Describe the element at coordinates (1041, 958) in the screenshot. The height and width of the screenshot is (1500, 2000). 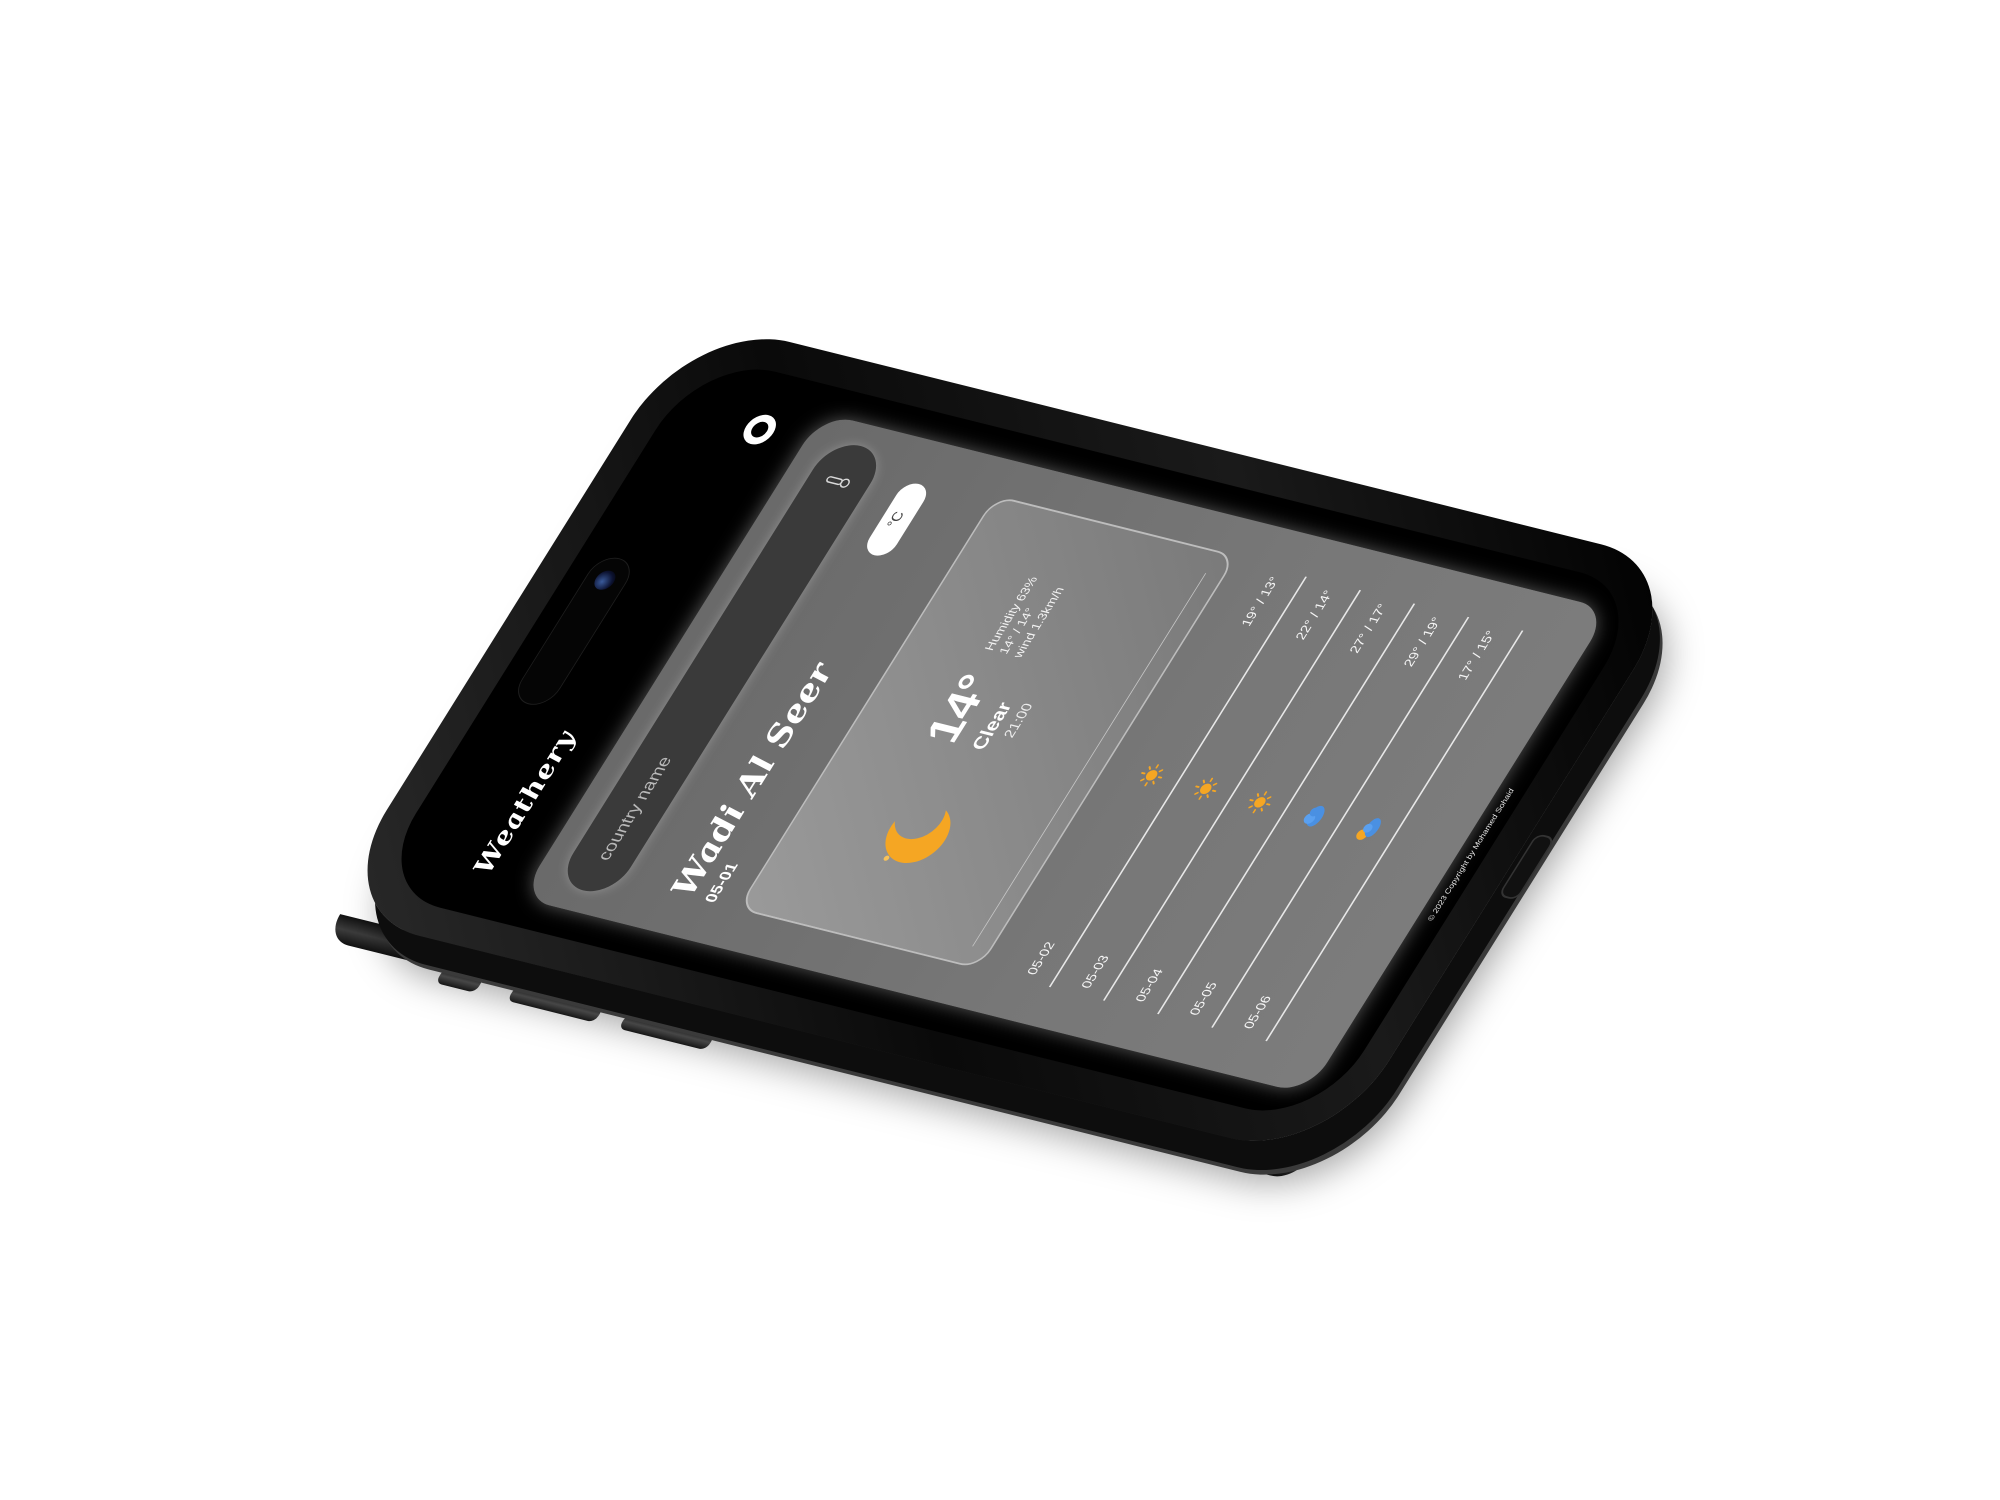
I see `forecast-date: 05-02` at that location.